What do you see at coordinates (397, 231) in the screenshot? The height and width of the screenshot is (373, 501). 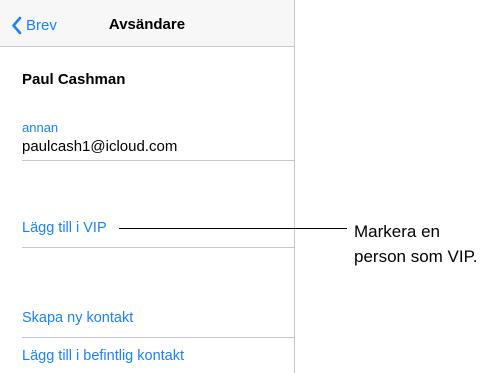 I see `callout-line-1: Markera en` at bounding box center [397, 231].